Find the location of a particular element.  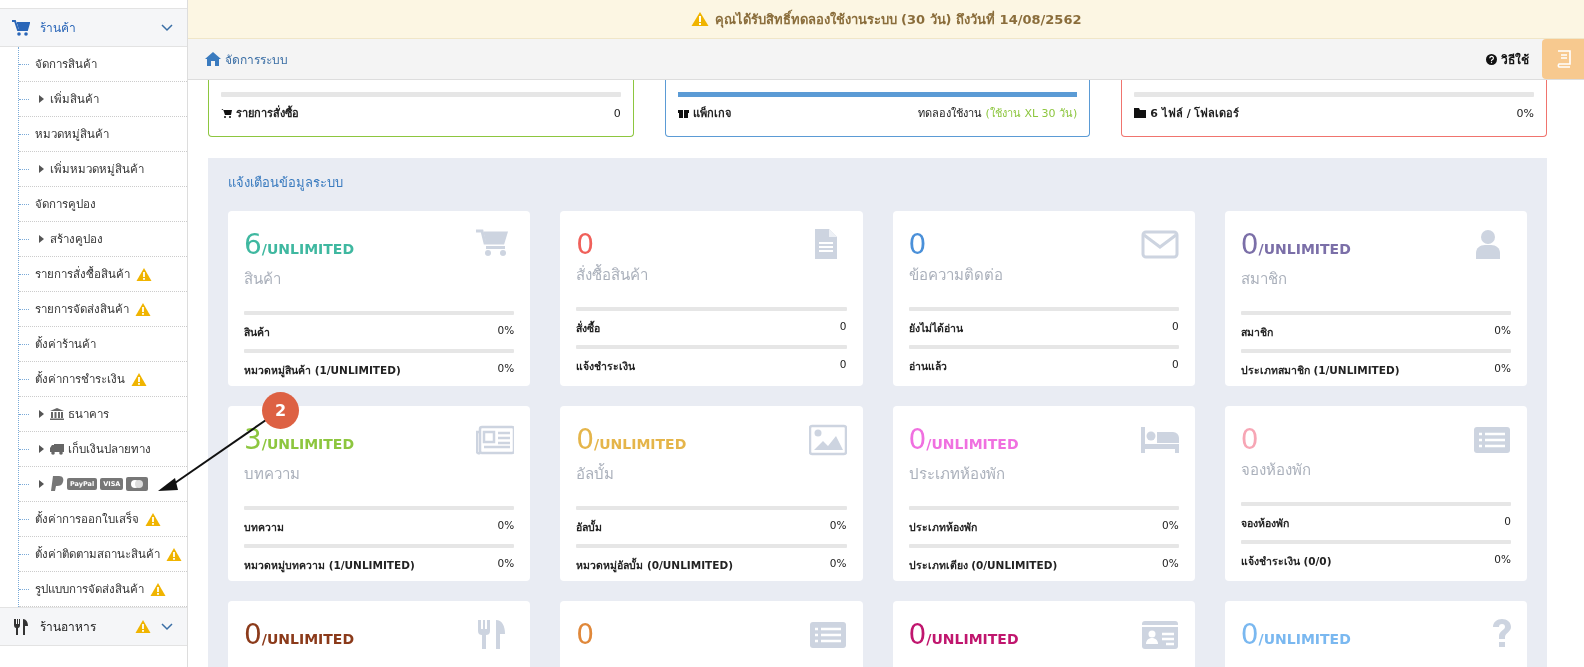

sidebar-subitem: เพิ่มสินค้า is located at coordinates (103, 99).